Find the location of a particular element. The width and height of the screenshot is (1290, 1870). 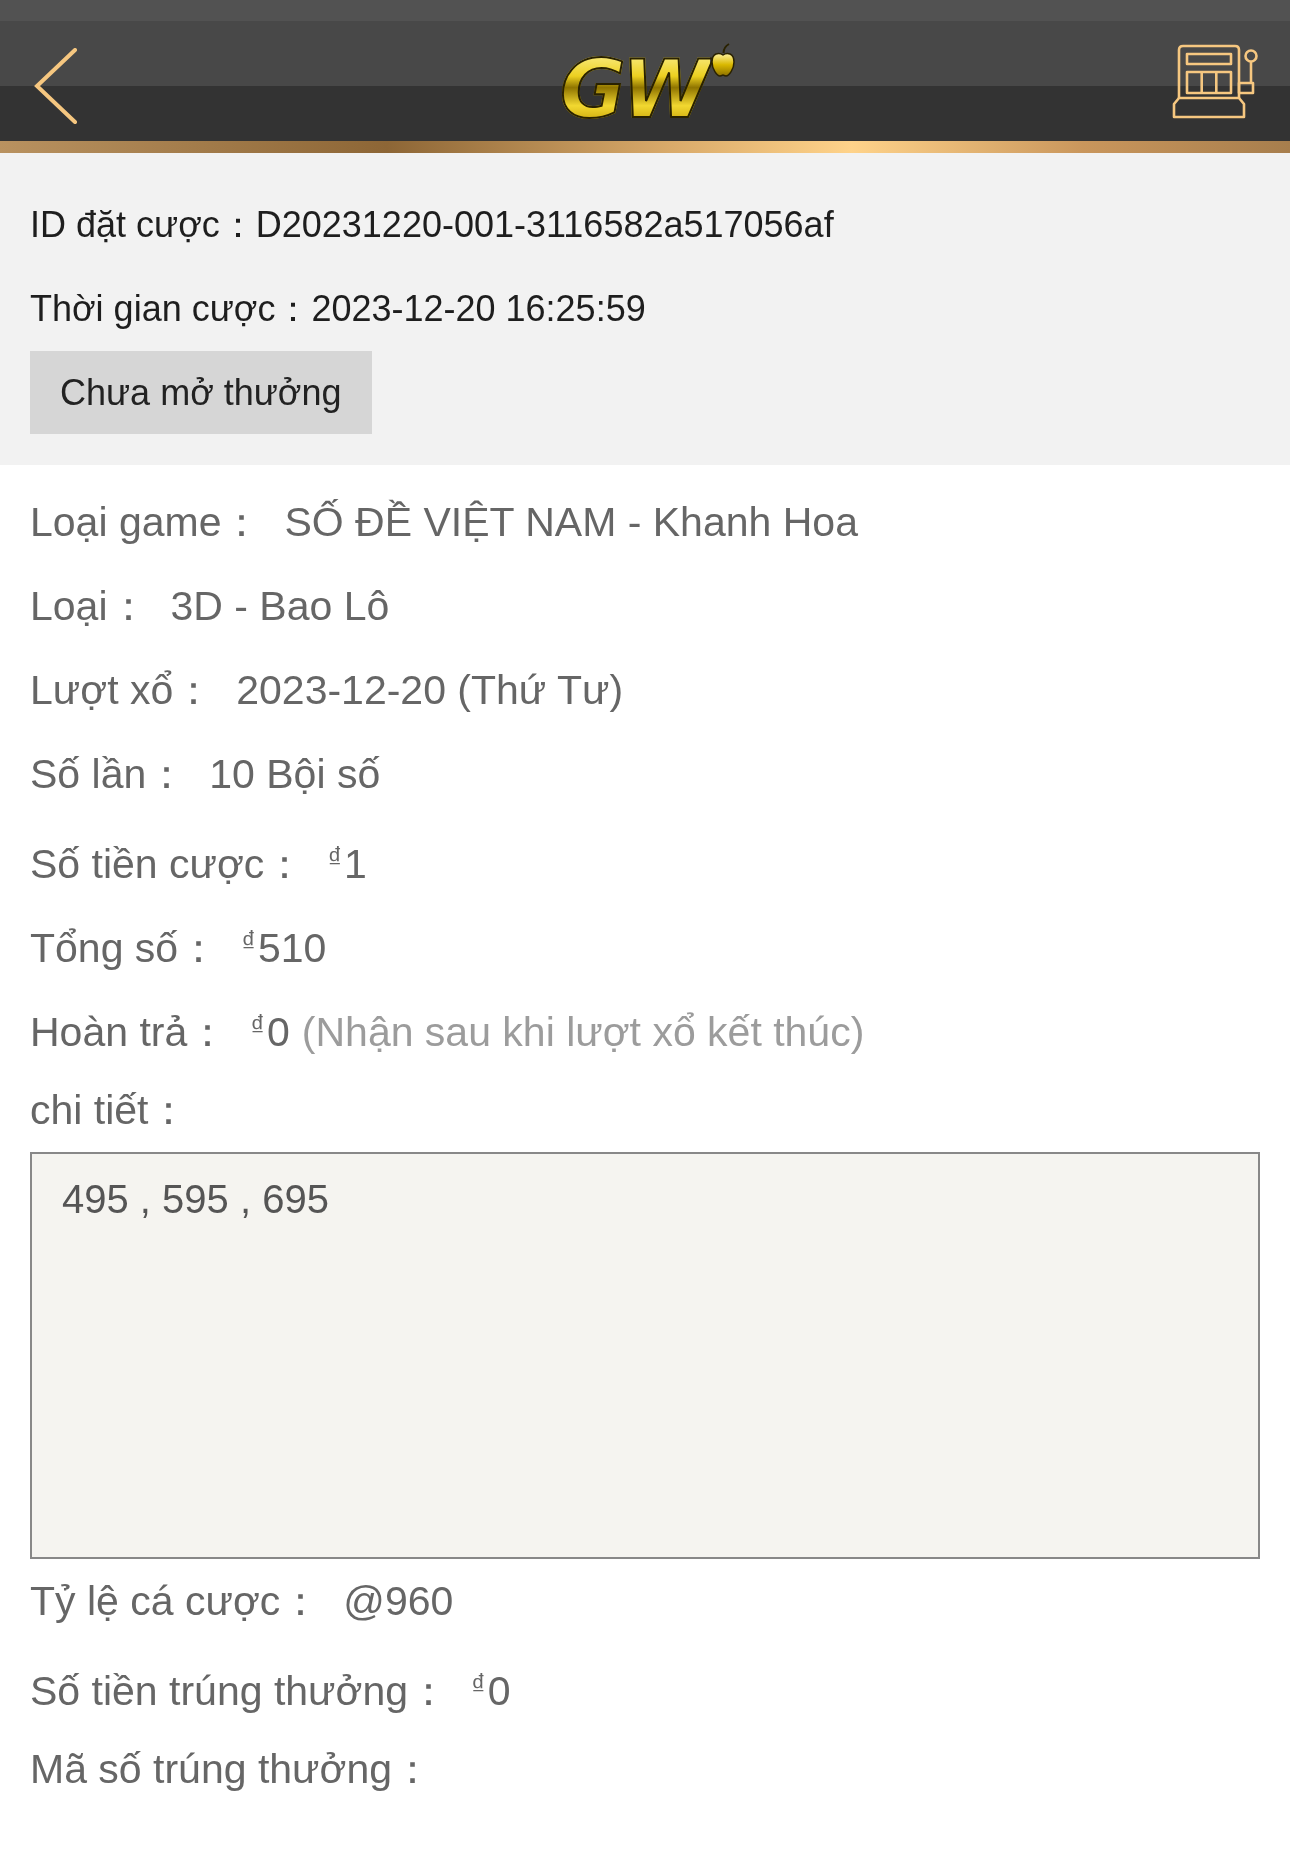

field-label: Số tiền trúng thưởng： is located at coordinates (239, 1691).